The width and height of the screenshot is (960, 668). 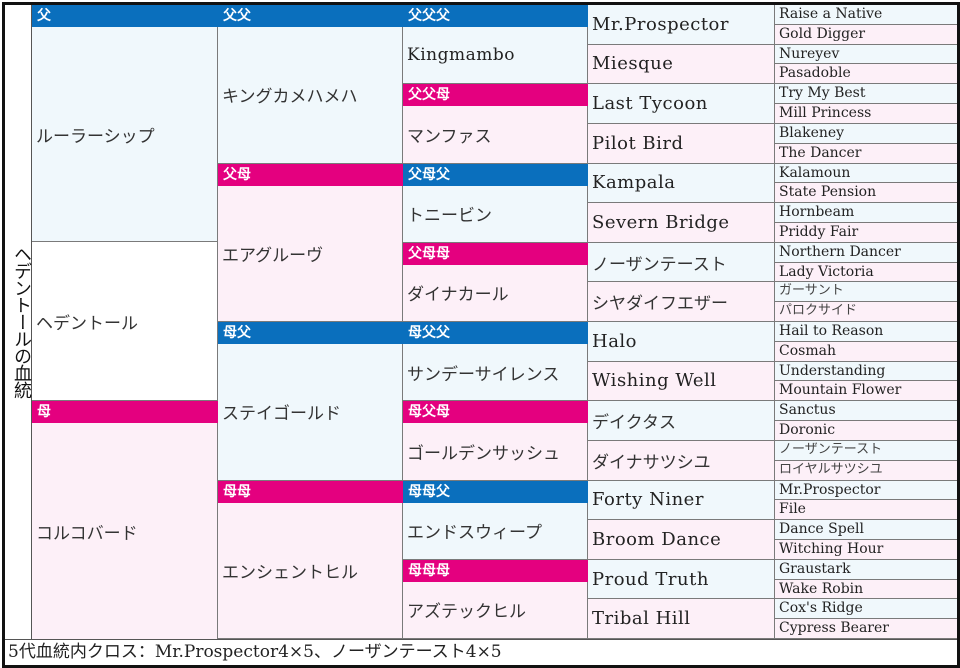 I want to click on horse-gen4: Miesque, so click(x=681, y=64).